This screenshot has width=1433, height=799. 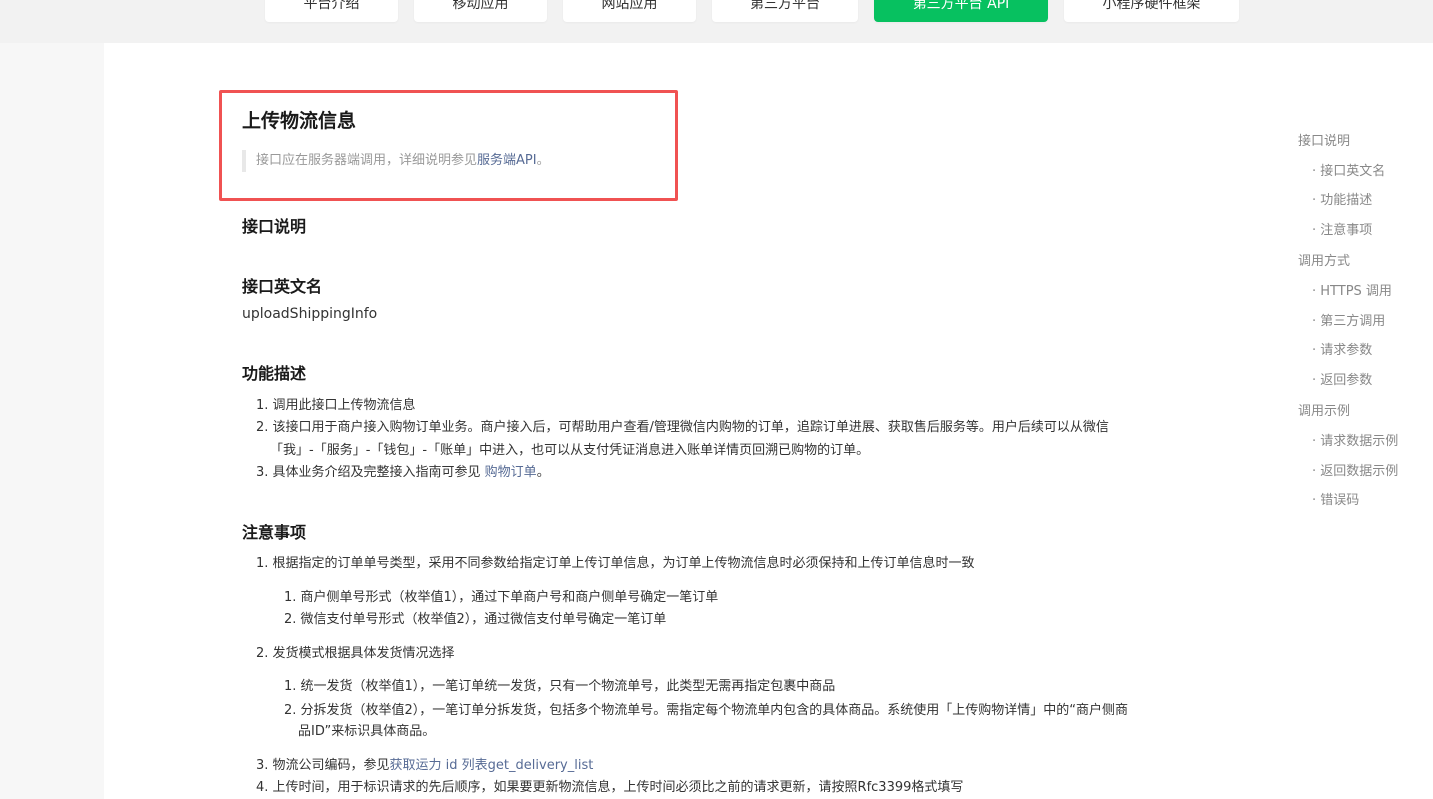 I want to click on function-item: 3. 具体业务介绍及完整接入指南可参见 购物订单。, so click(x=403, y=473).